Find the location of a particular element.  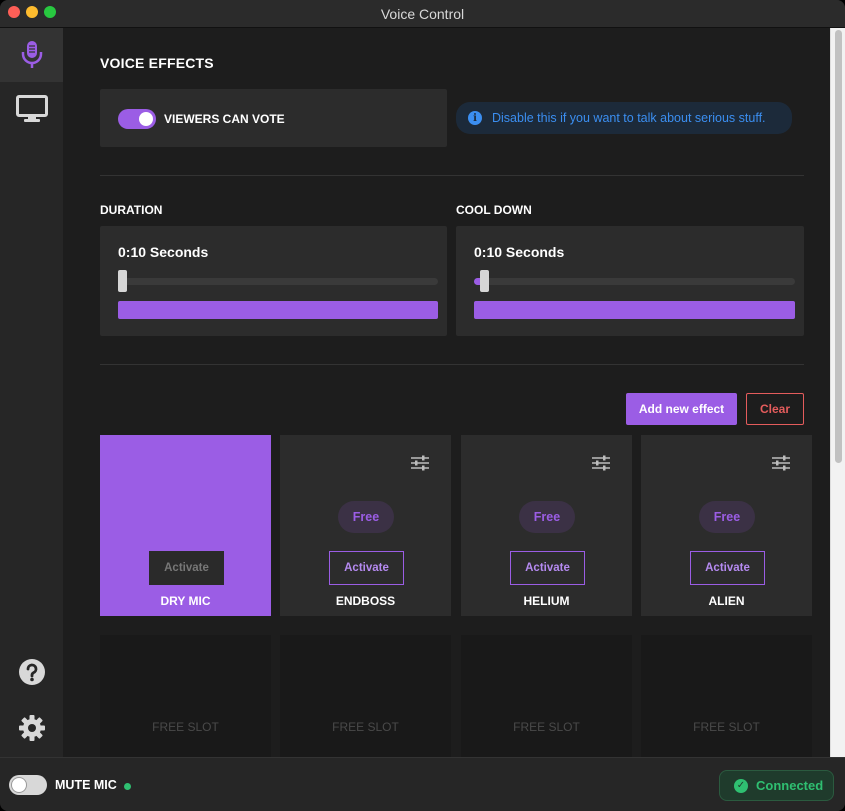

effect-name: ALIEN is located at coordinates (726, 601).